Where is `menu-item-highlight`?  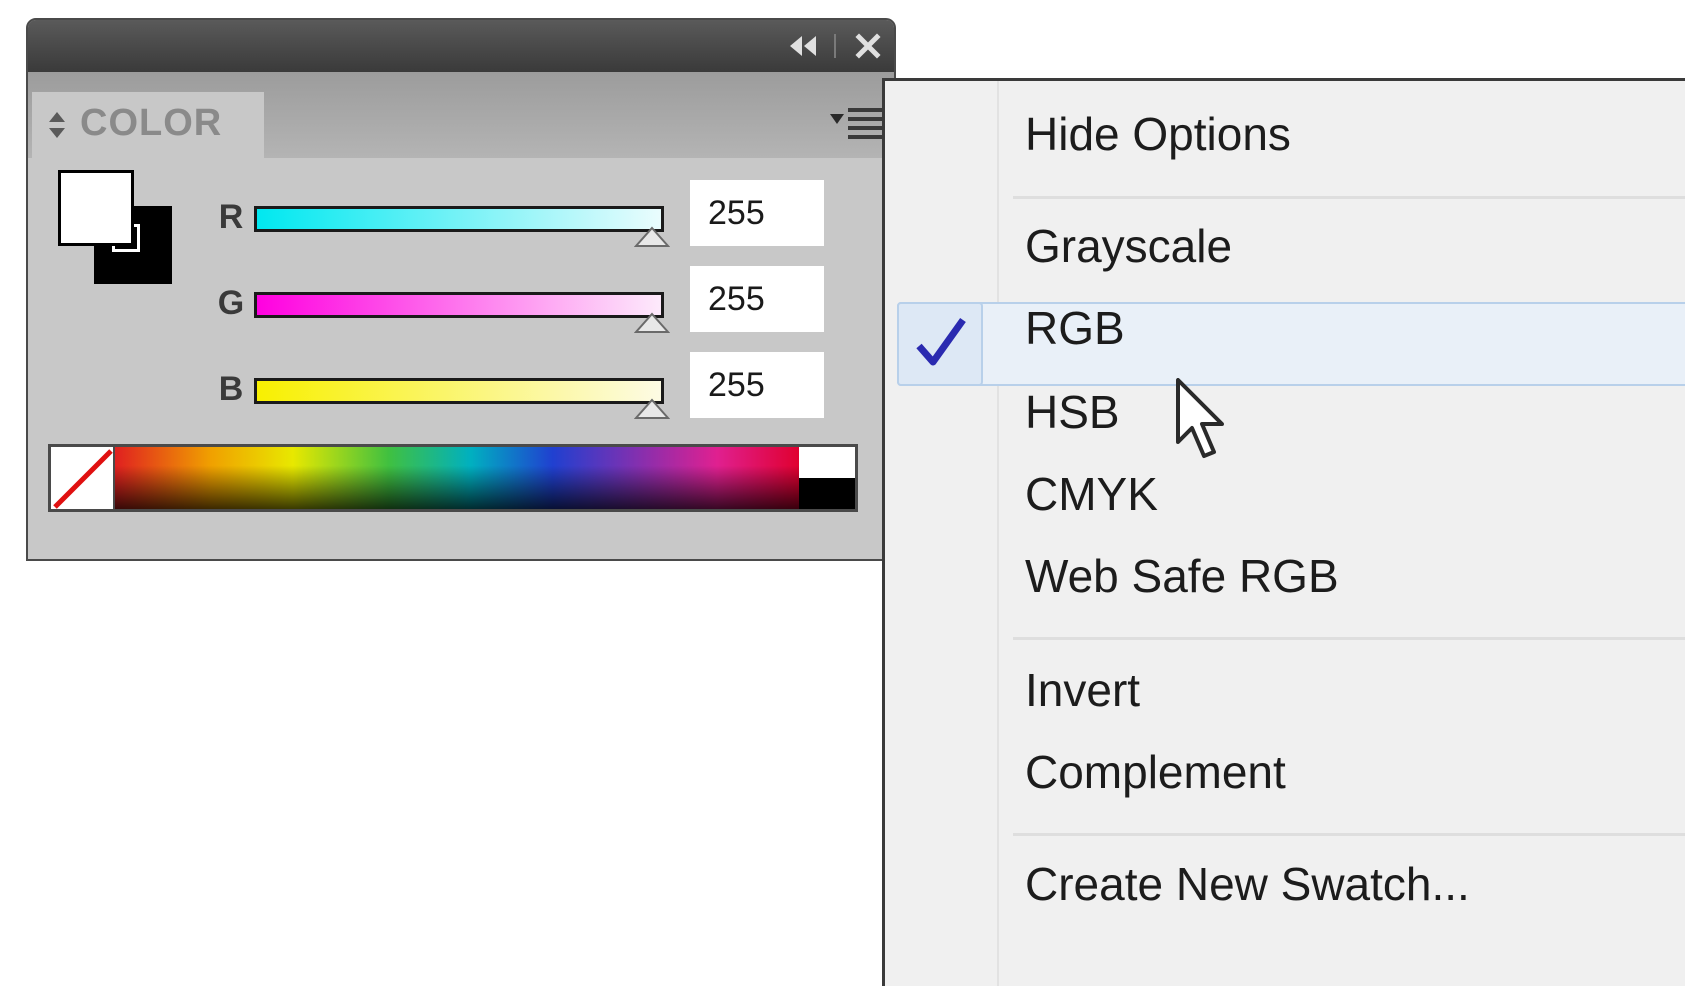 menu-item-highlight is located at coordinates (1291, 344).